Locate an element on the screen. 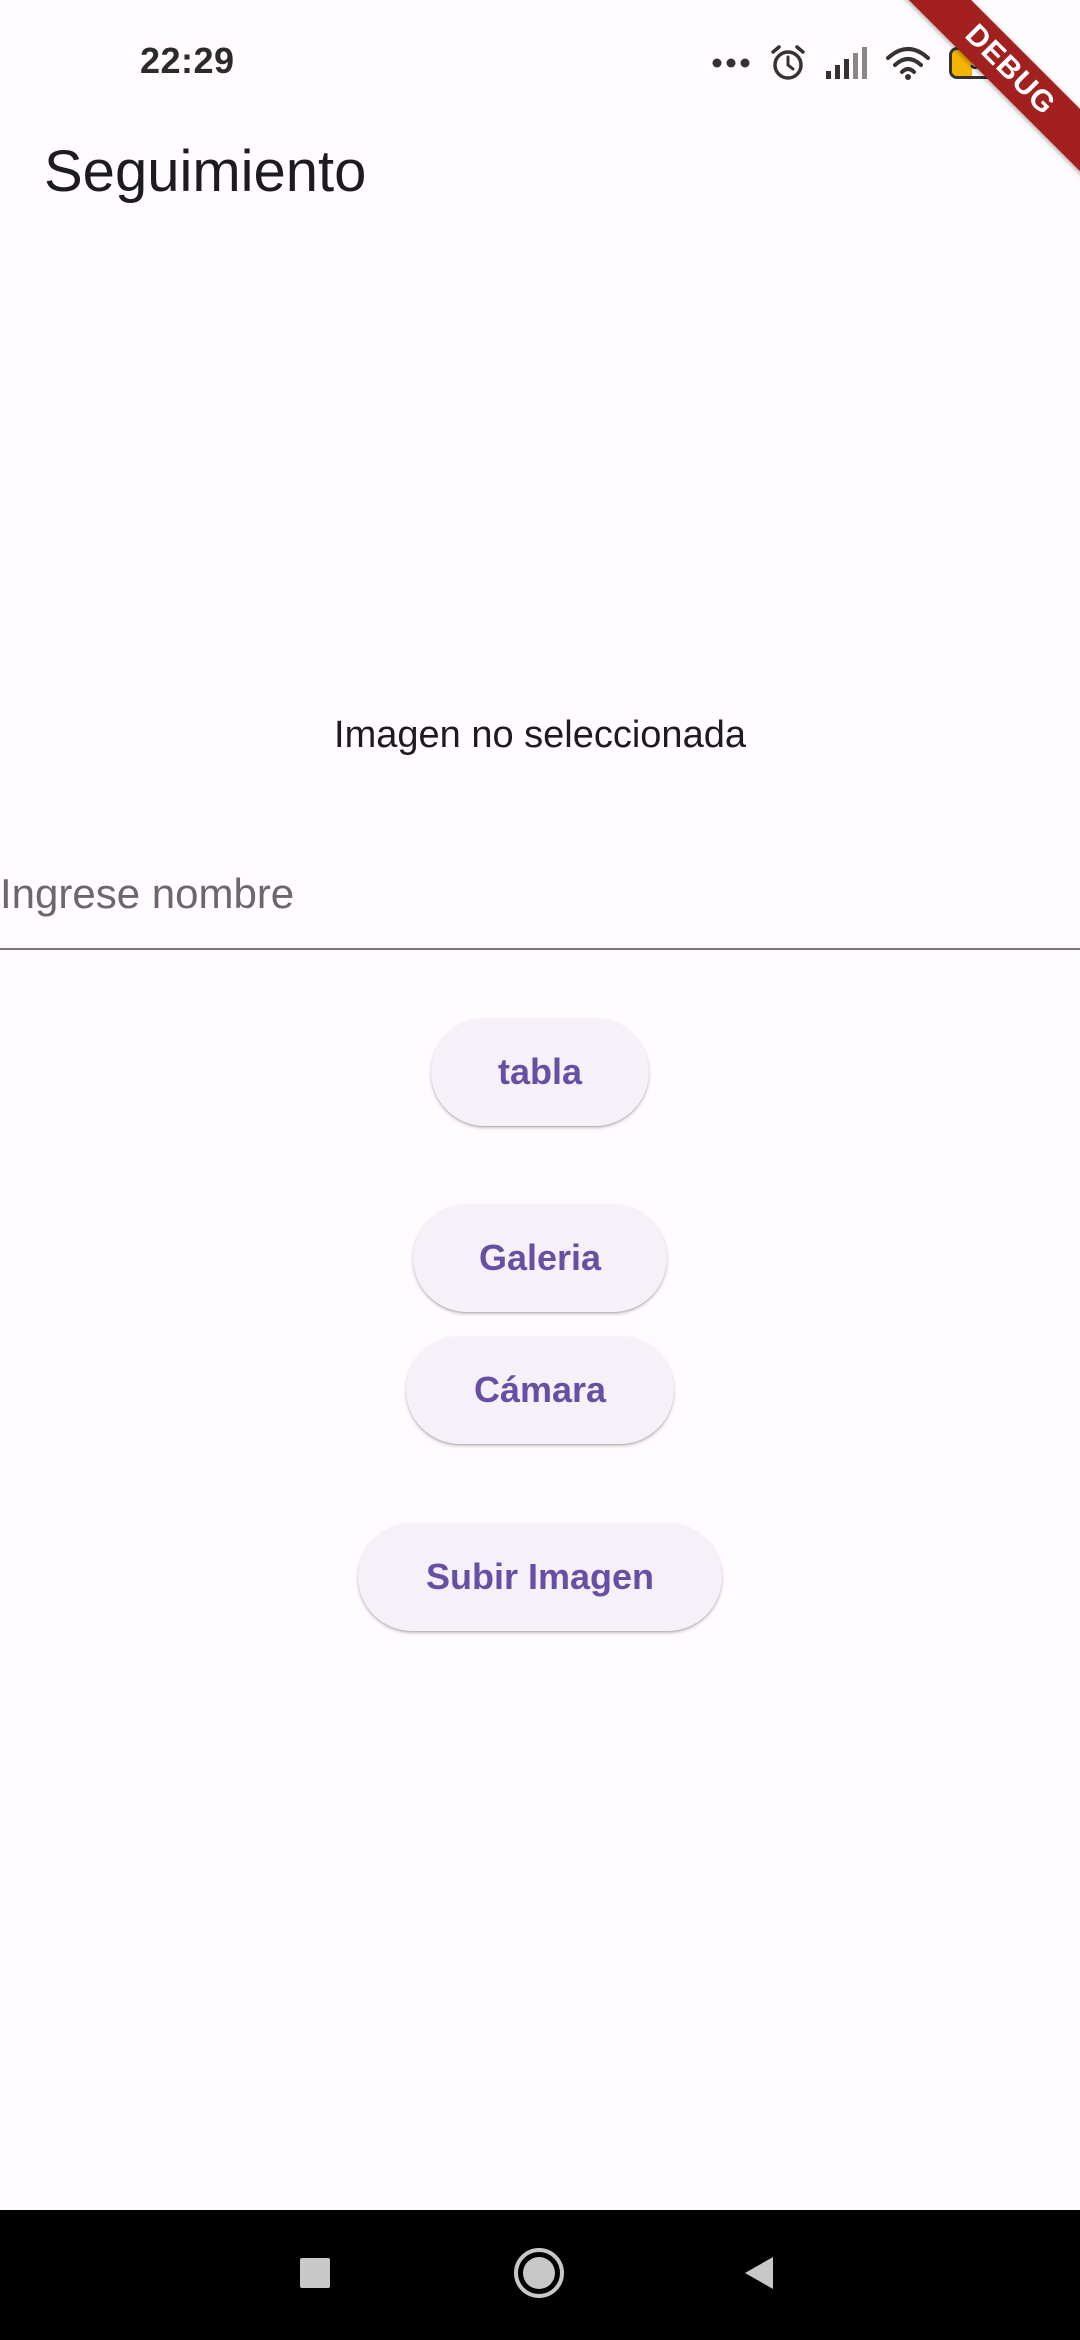 The height and width of the screenshot is (2340, 1080). wifi-icon is located at coordinates (908, 63).